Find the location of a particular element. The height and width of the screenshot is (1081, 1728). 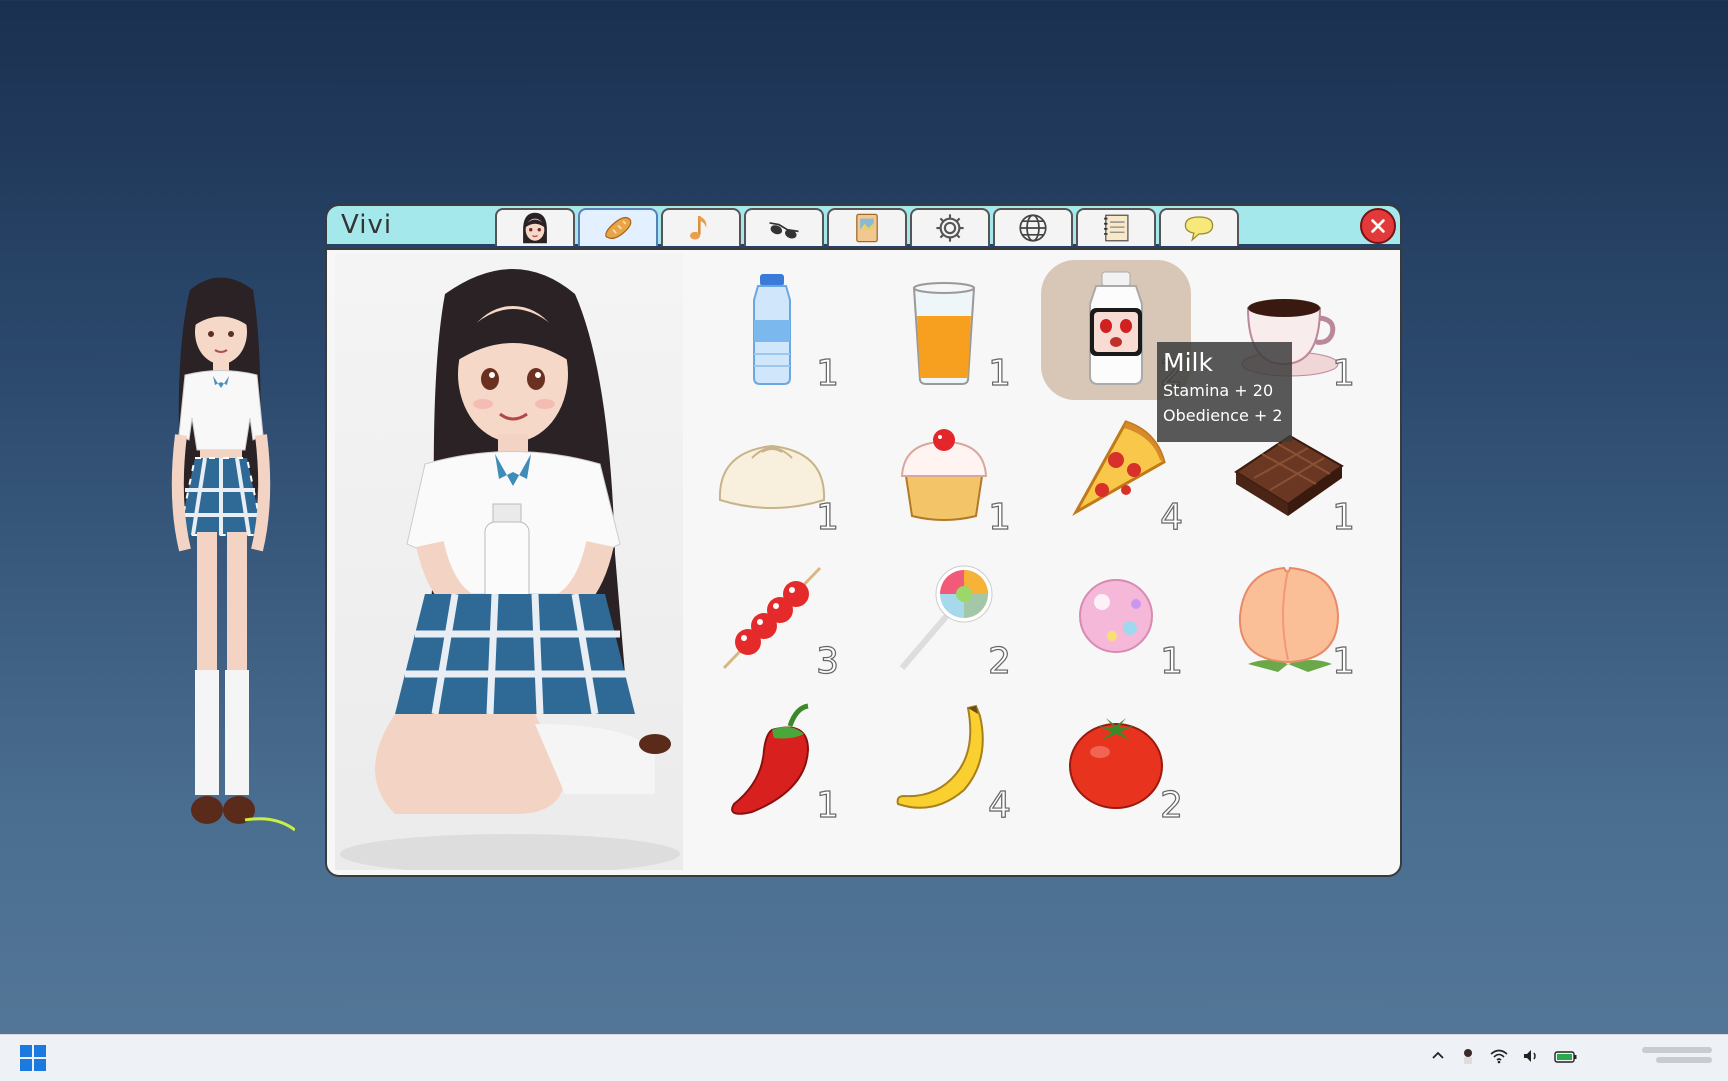

food-item-cupcake: 1 is located at coordinates (944, 474).